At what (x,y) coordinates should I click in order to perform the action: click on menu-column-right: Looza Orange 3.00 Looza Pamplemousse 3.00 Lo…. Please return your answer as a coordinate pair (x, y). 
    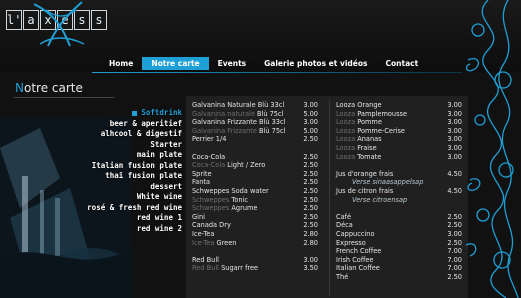
    Looking at the image, I should click on (399, 191).